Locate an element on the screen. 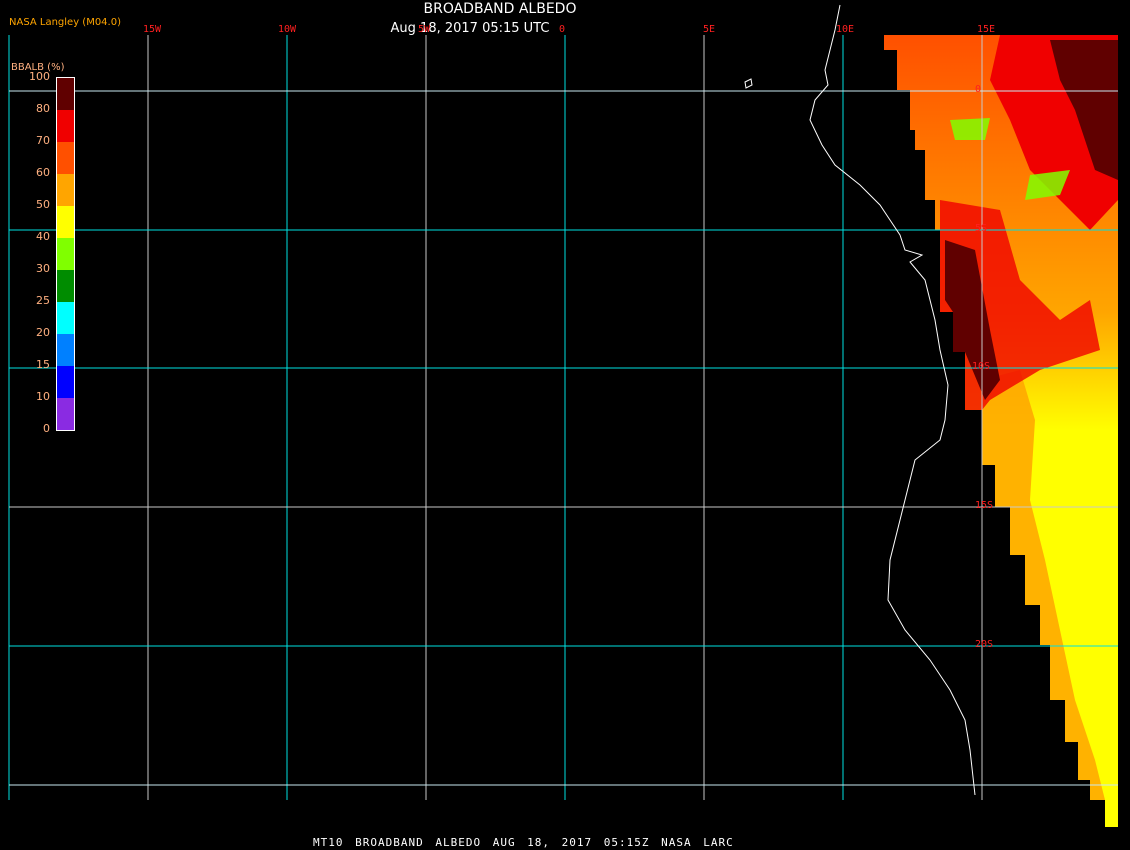 The image size is (1130, 850). lon-label: 0 is located at coordinates (562, 29).